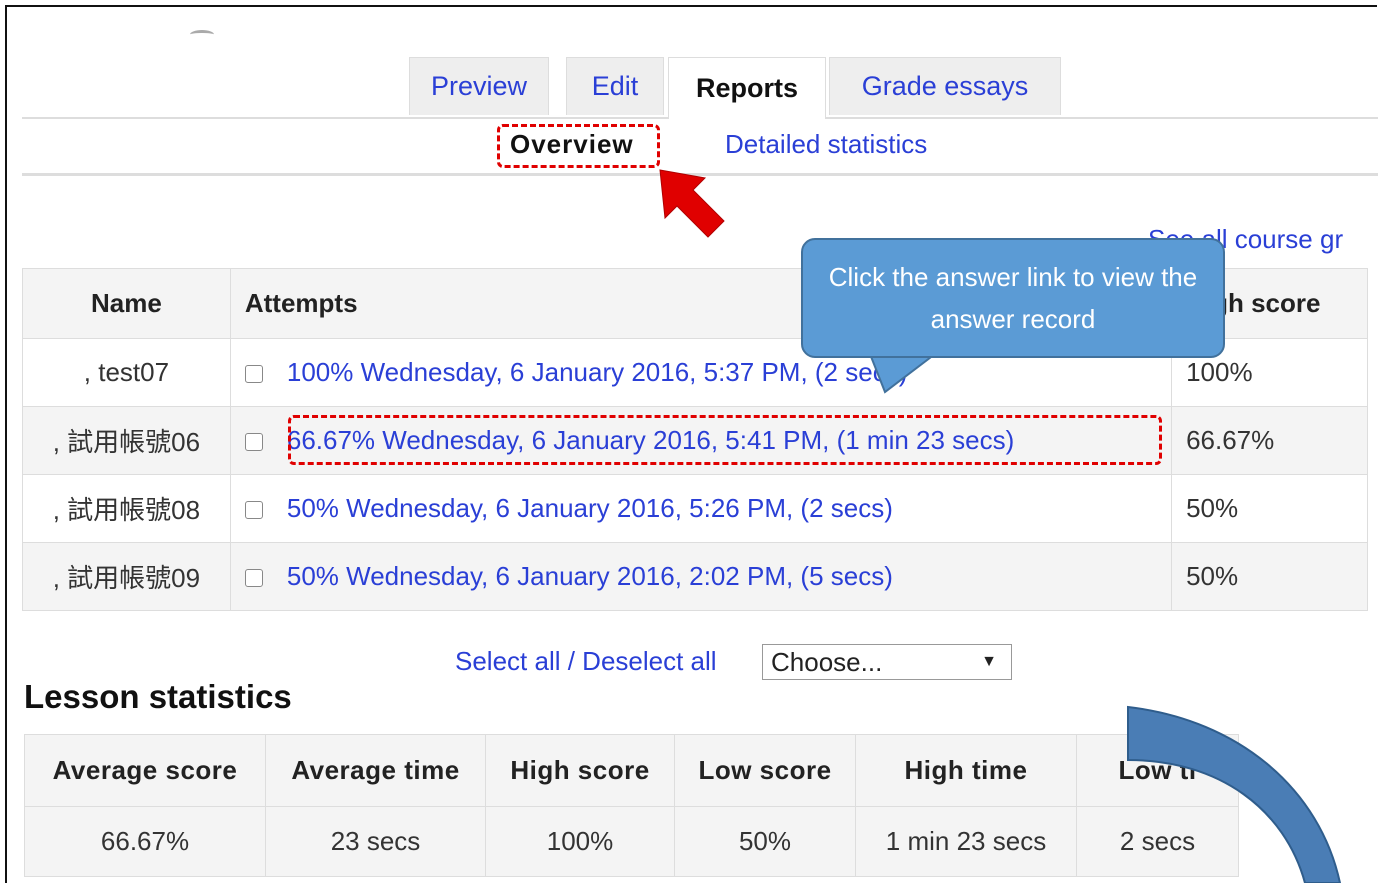 This screenshot has height=883, width=1378. I want to click on red-arrow-icon, so click(692, 203).